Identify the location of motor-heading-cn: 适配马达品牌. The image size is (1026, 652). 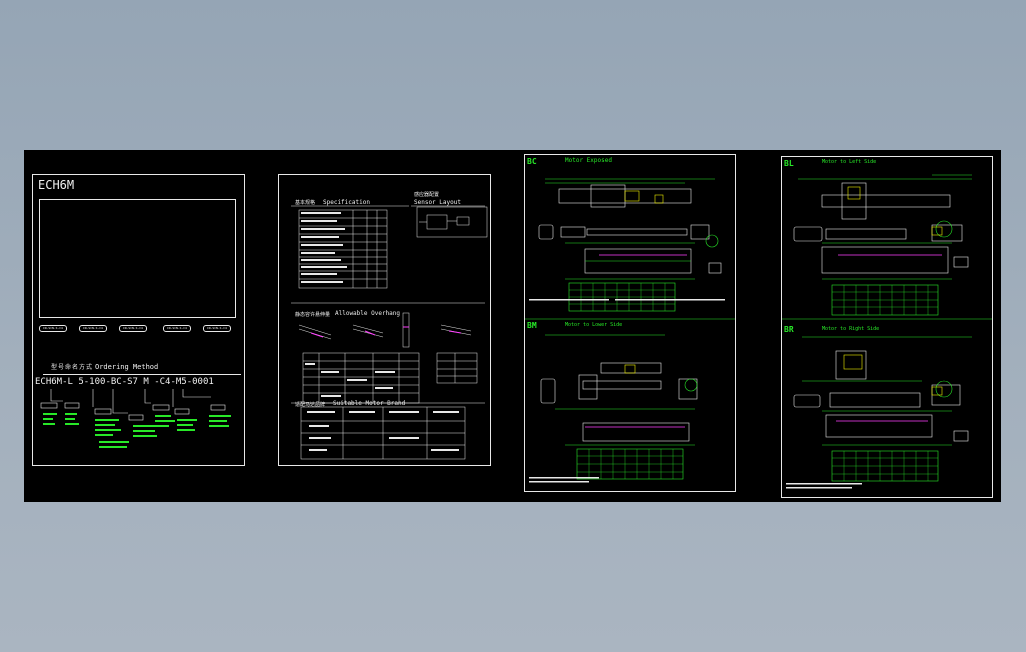
(310, 404).